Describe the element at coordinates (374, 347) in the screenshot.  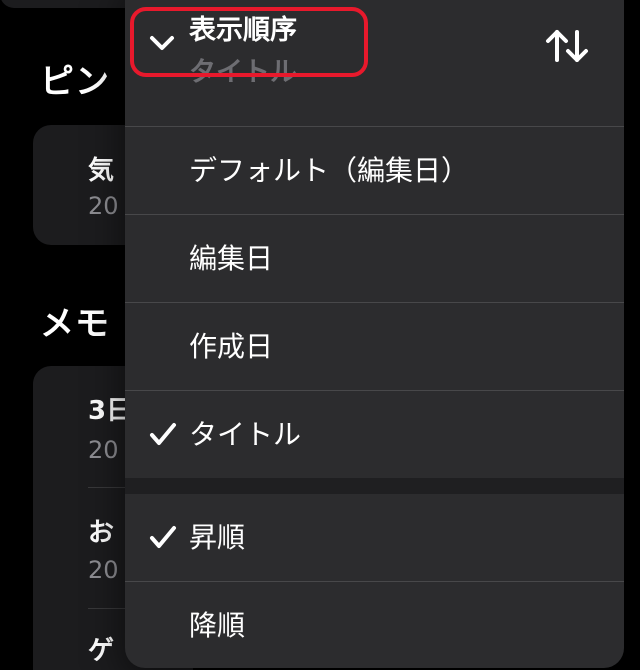
I see `menu-item-created-date: 作成日` at that location.